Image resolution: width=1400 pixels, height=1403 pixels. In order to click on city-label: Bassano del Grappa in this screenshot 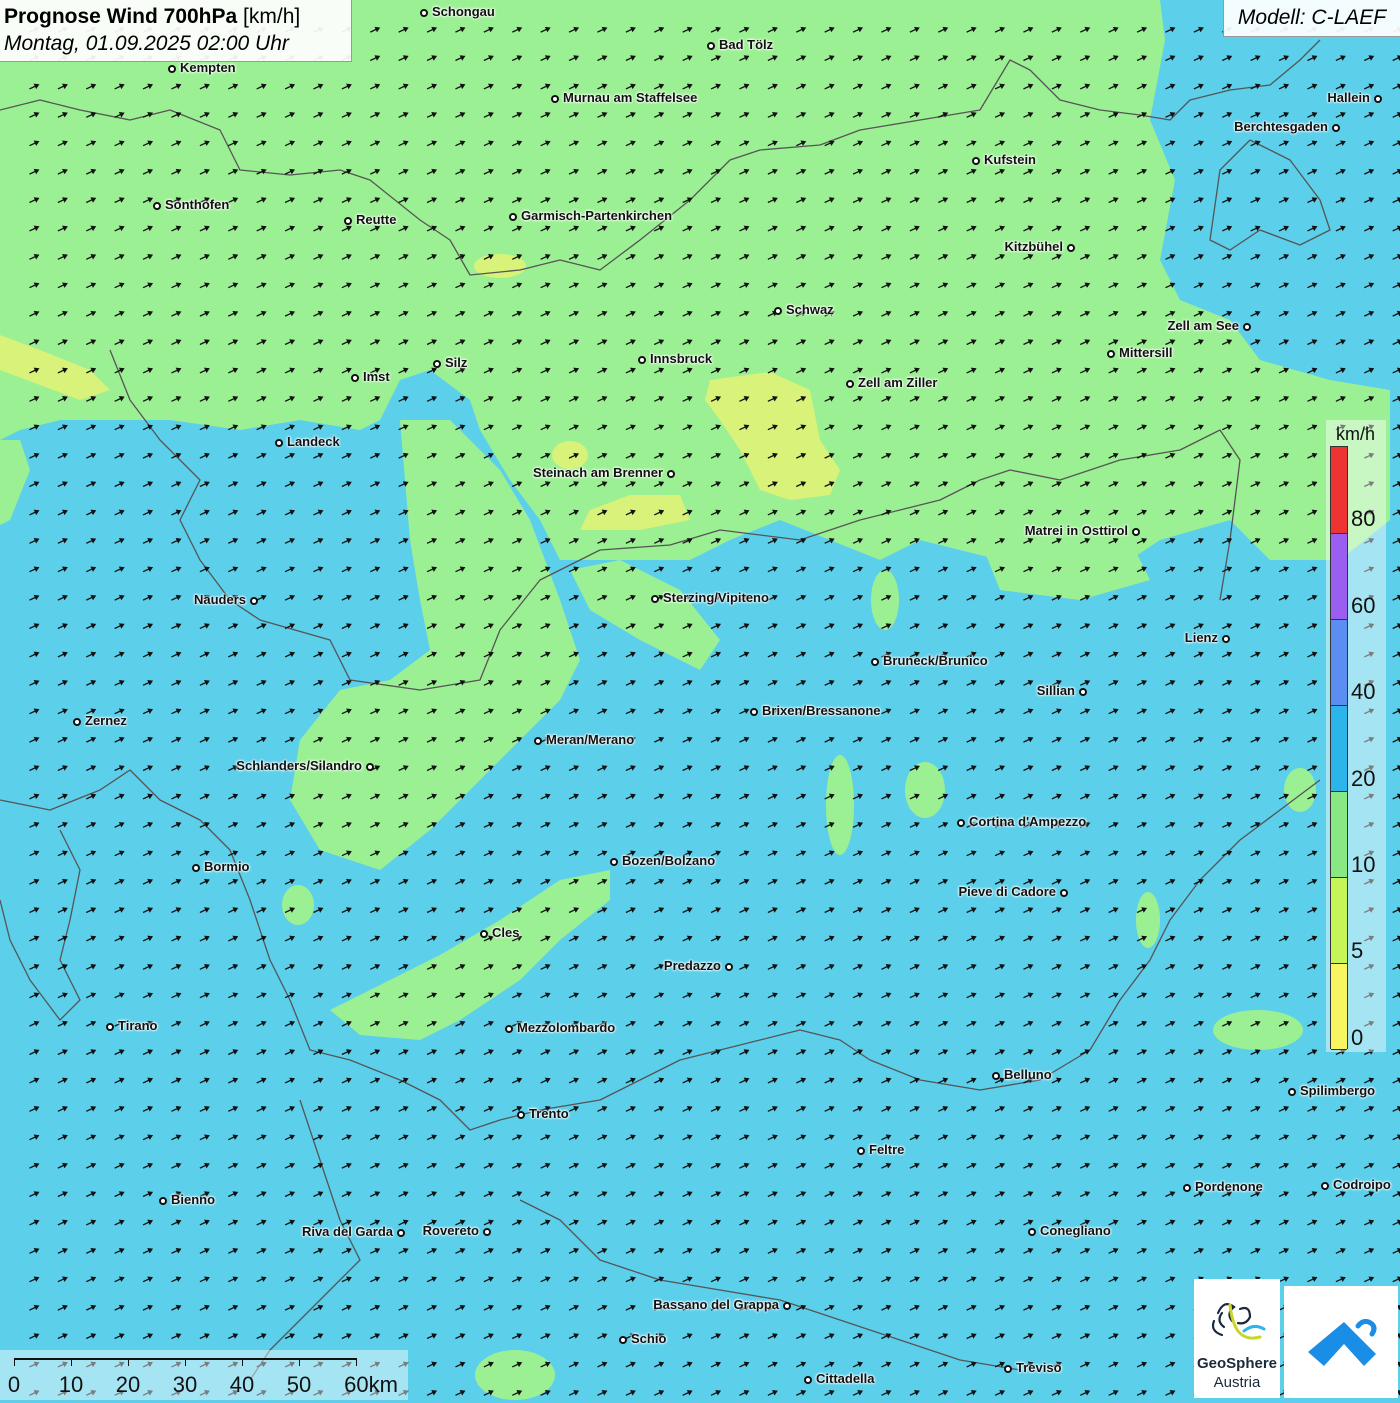, I will do `click(716, 1304)`.